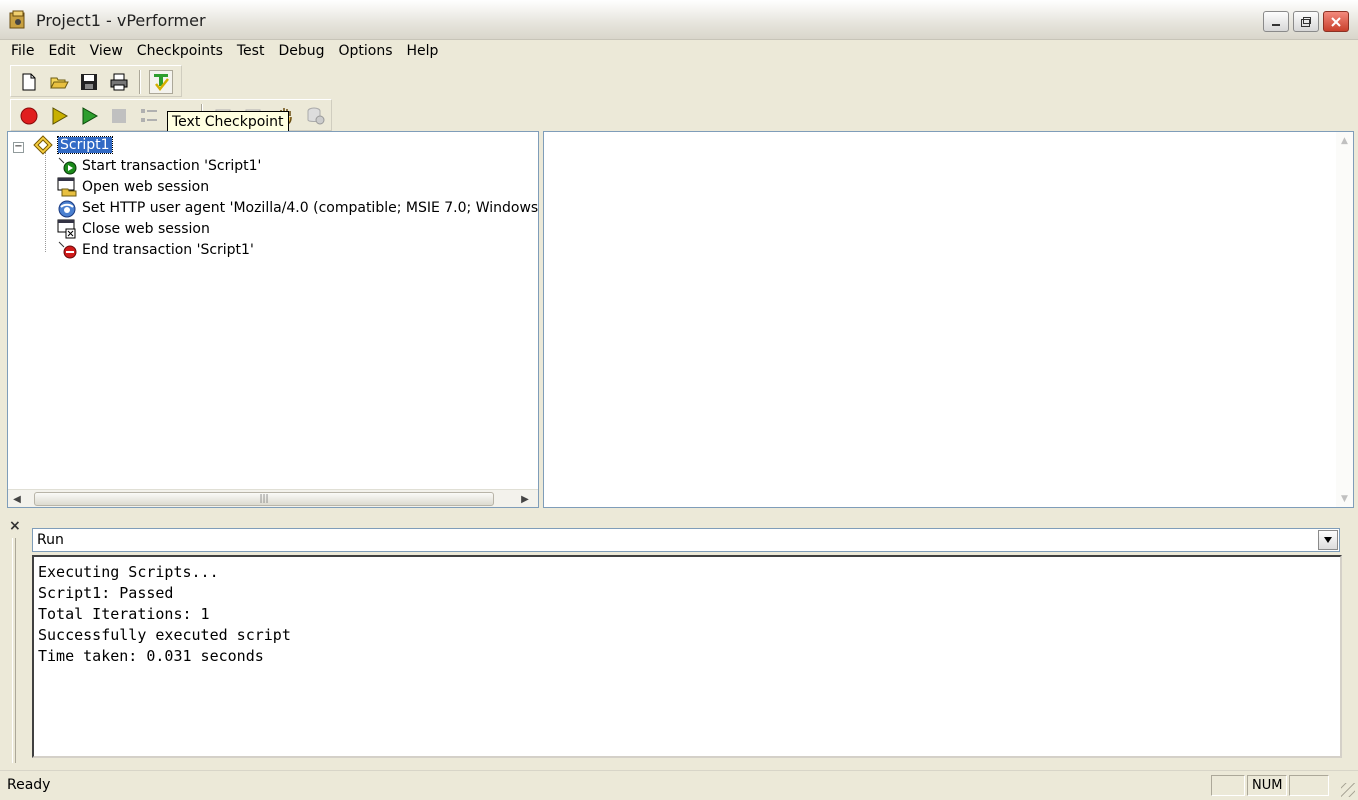 The height and width of the screenshot is (800, 1358). I want to click on menu-test: Test, so click(251, 51).